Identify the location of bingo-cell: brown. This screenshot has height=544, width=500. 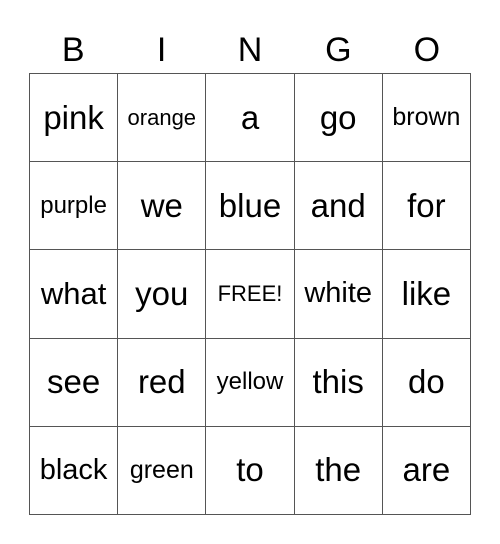
(426, 118).